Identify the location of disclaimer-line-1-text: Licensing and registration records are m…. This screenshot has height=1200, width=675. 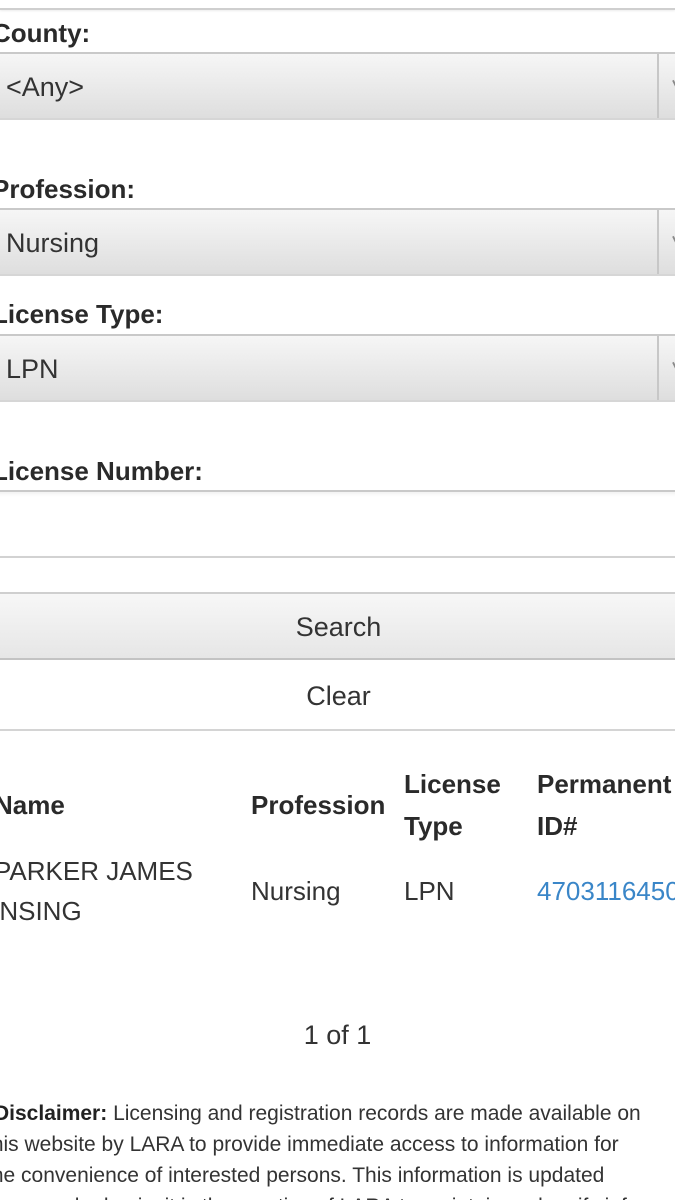
(374, 1113).